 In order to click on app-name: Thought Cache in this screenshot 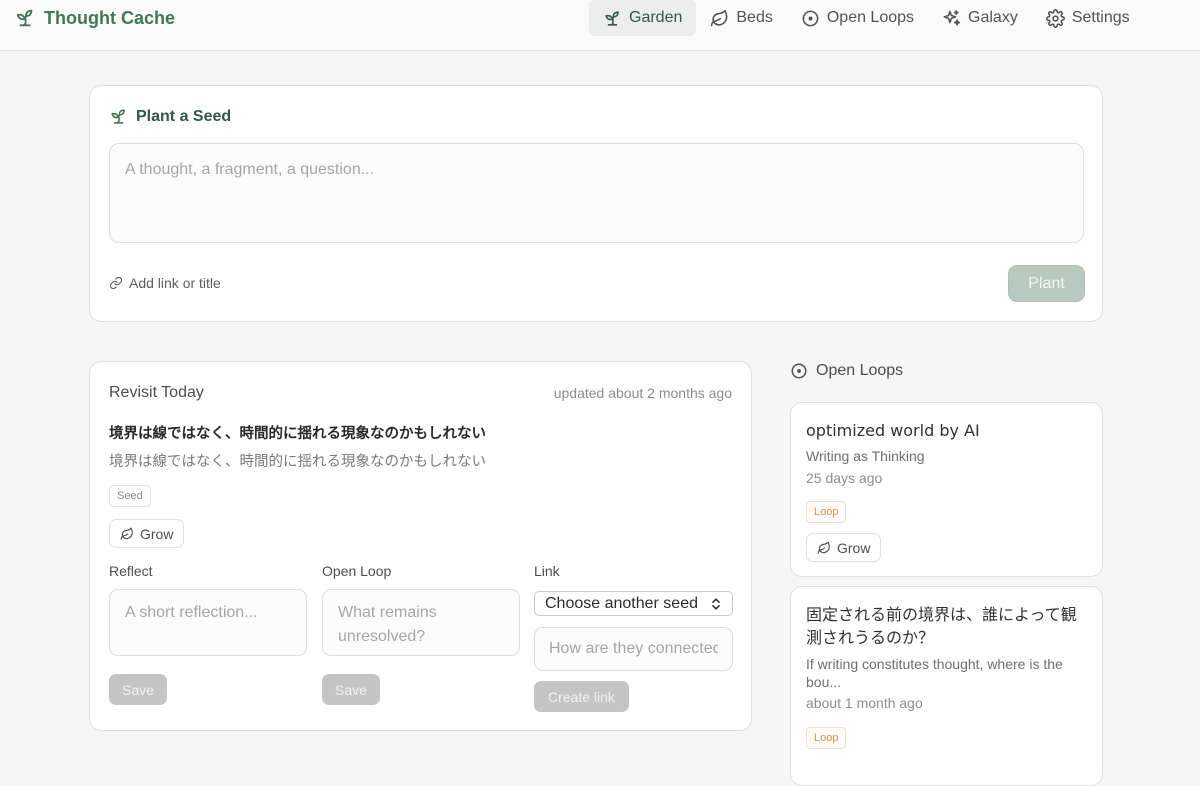, I will do `click(109, 17)`.